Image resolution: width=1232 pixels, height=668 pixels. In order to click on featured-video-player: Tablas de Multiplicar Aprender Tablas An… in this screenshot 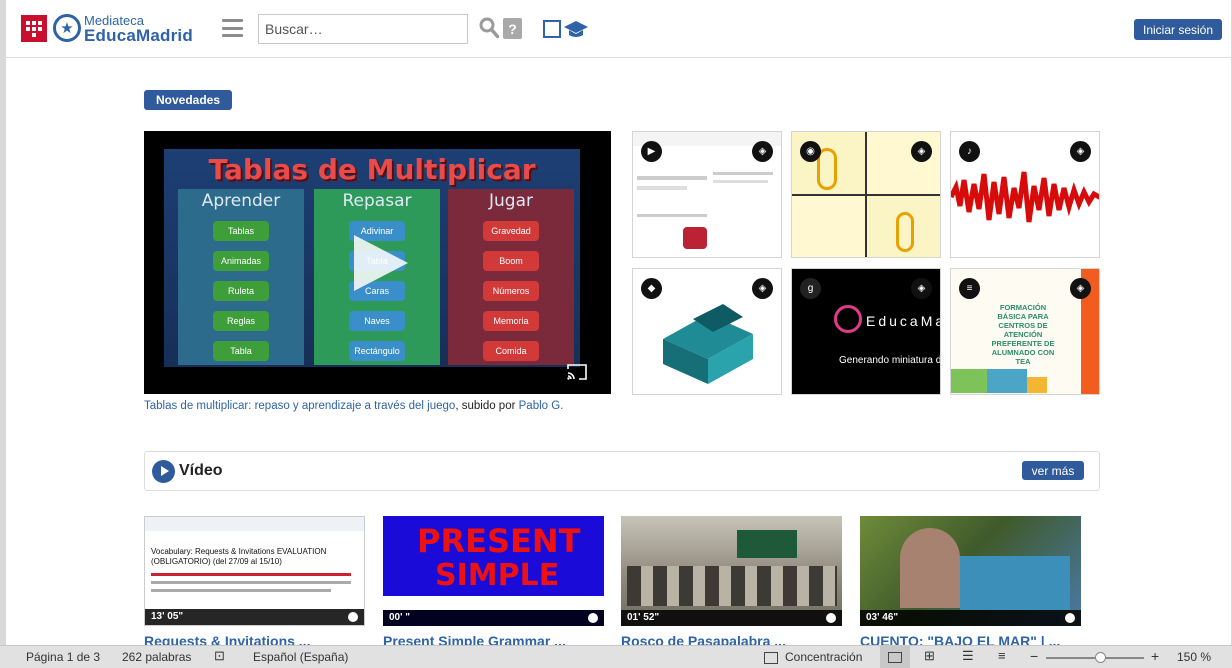, I will do `click(377, 262)`.